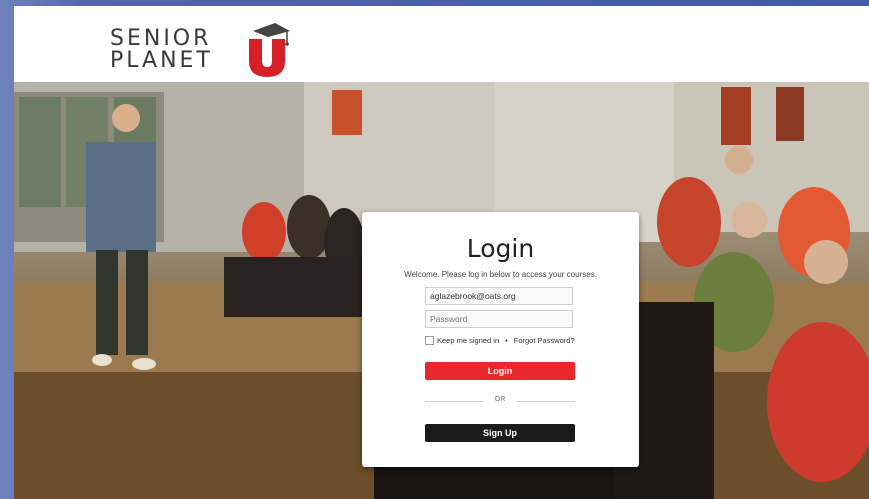 The image size is (869, 499). I want to click on remember-row: Keep me signed in • Forgot Password?, so click(500, 340).